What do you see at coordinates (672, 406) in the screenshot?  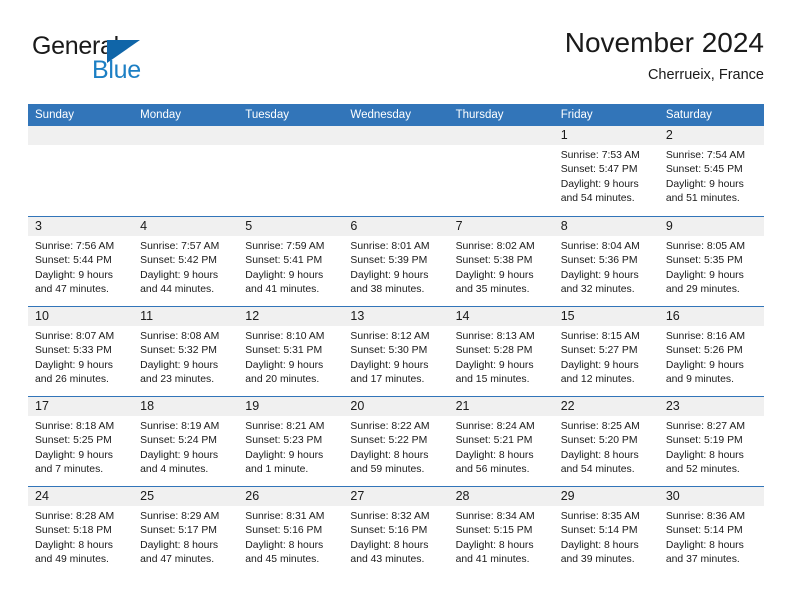 I see `day-number: 23` at bounding box center [672, 406].